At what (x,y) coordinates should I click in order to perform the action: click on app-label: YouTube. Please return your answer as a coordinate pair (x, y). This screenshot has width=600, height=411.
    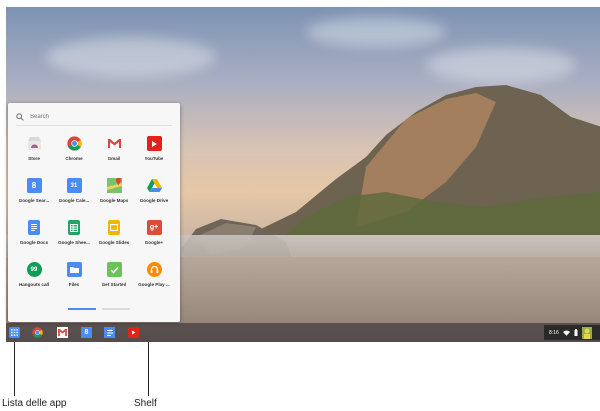
    Looking at the image, I should click on (154, 158).